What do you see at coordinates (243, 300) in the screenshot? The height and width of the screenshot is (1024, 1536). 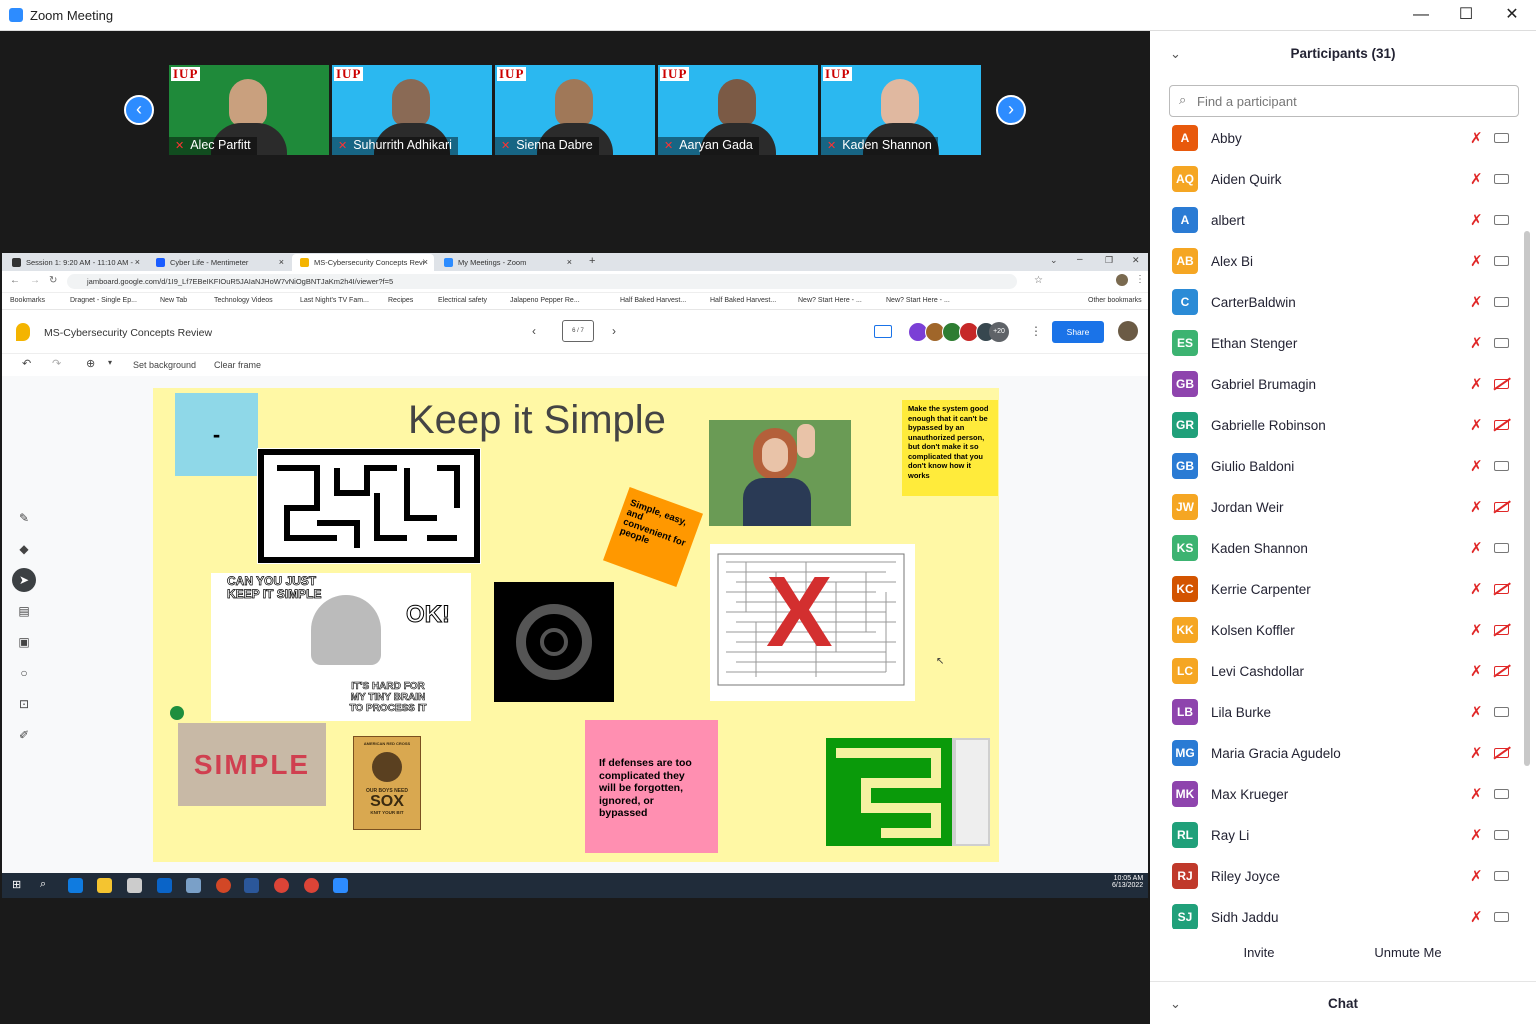 I see `bookmark-item: Technology Videos` at bounding box center [243, 300].